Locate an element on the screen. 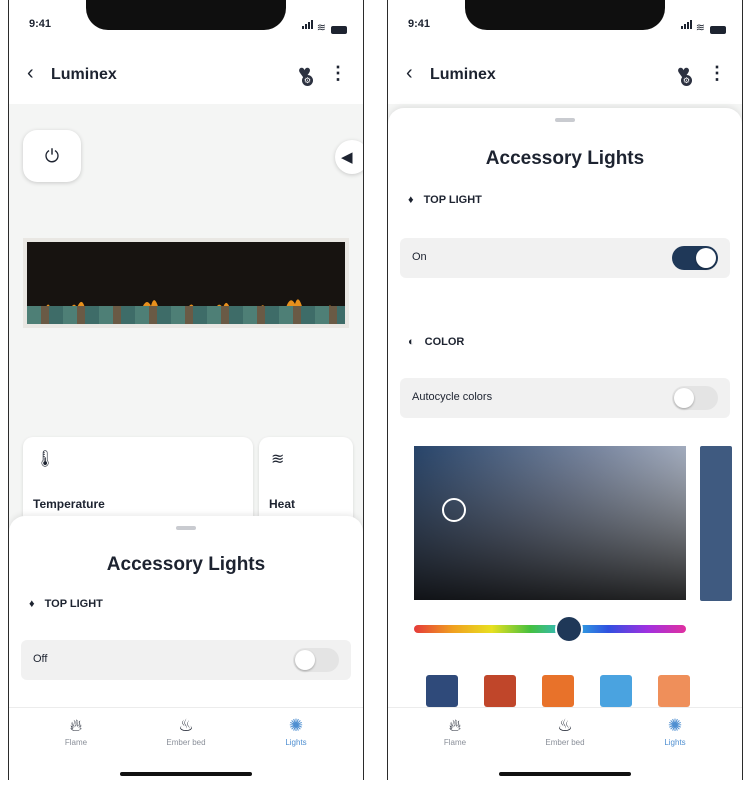 This screenshot has height=788, width=750. hue-slider-track is located at coordinates (550, 629).